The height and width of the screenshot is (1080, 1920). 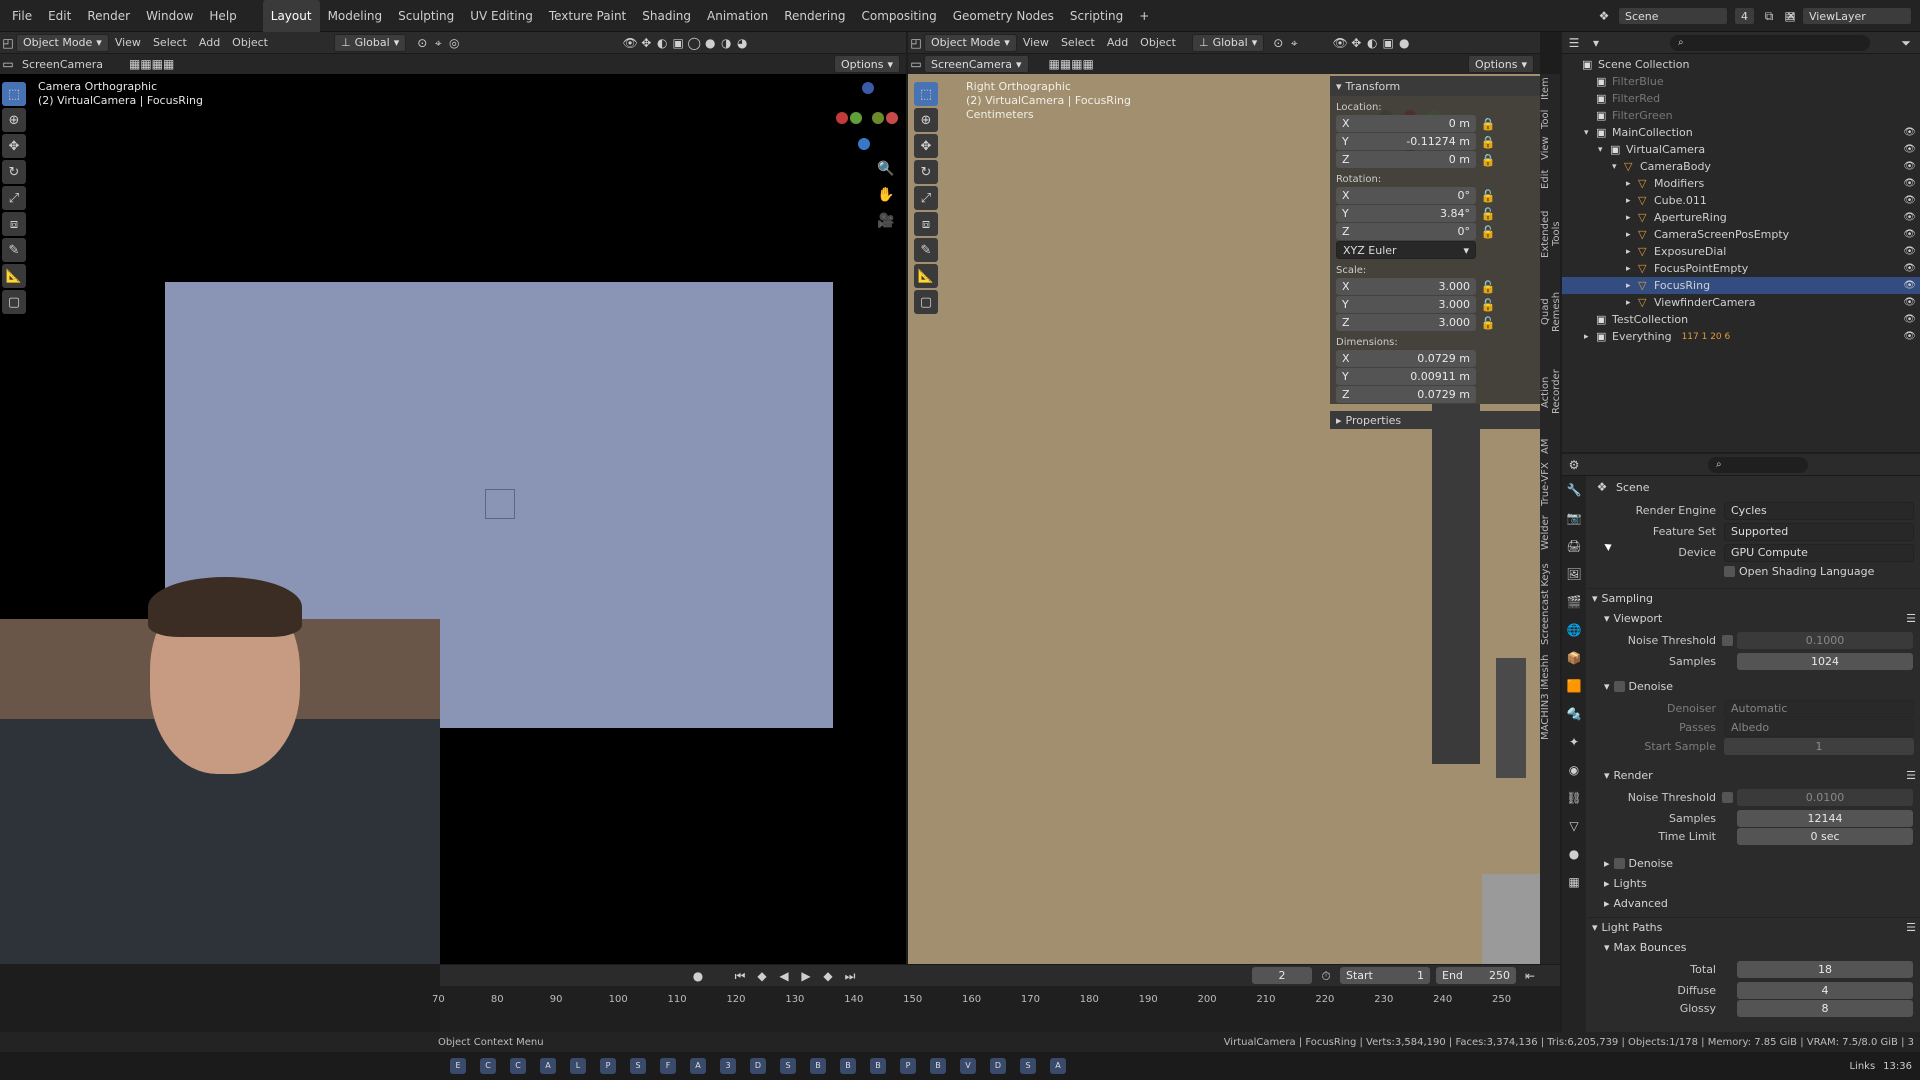 What do you see at coordinates (1003, 16) in the screenshot?
I see `tab-geometry-nodes: Geometry Nodes` at bounding box center [1003, 16].